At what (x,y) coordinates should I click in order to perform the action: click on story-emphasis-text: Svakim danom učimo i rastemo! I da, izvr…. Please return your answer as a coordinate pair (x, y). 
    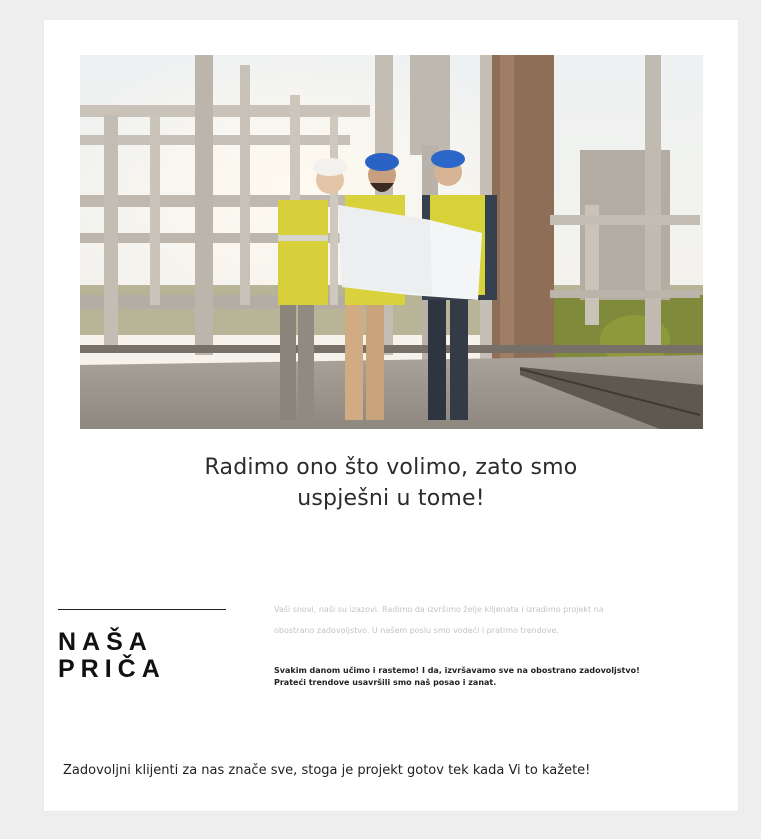
    Looking at the image, I should click on (457, 676).